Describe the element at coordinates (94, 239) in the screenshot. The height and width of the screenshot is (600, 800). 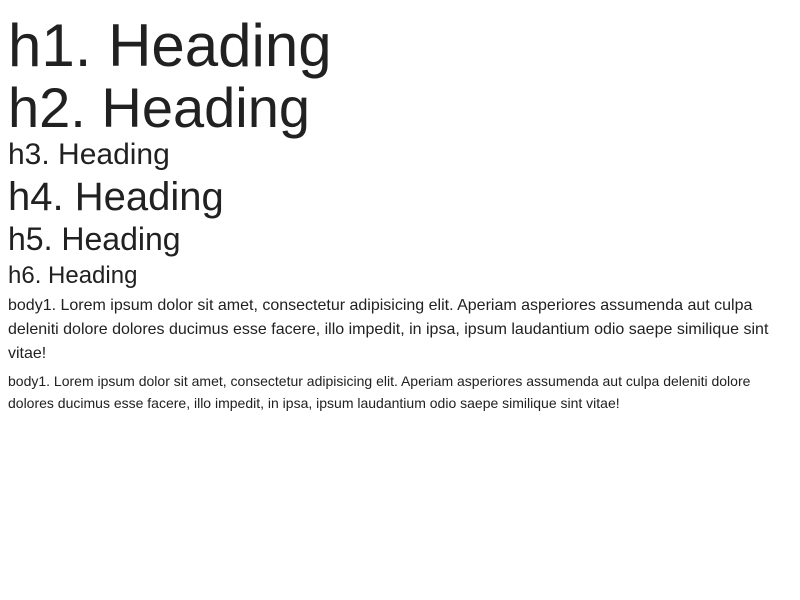
I see `heading-h5: h5. Heading` at that location.